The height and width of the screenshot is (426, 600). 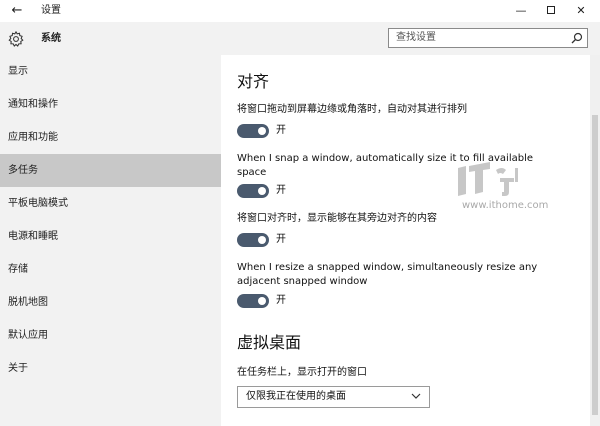 I want to click on watermark-url: www.ithome.com, so click(x=505, y=205).